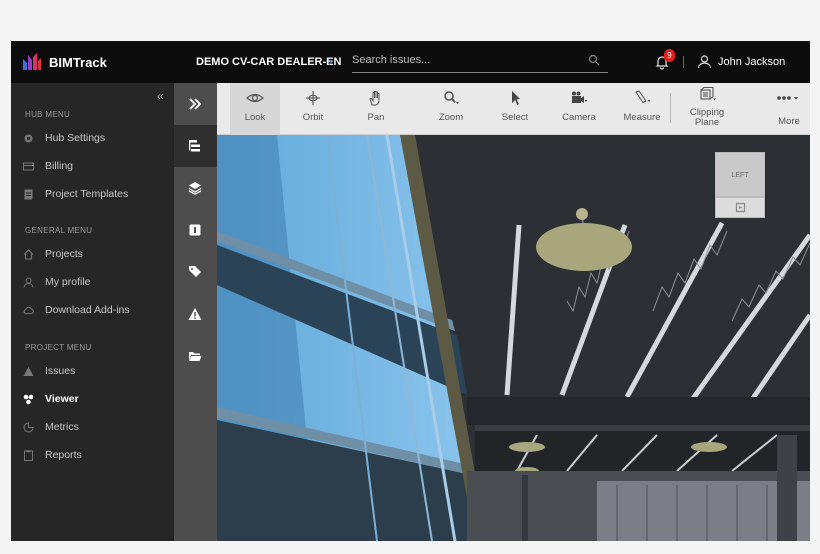  What do you see at coordinates (683, 62) in the screenshot?
I see `header-divider` at bounding box center [683, 62].